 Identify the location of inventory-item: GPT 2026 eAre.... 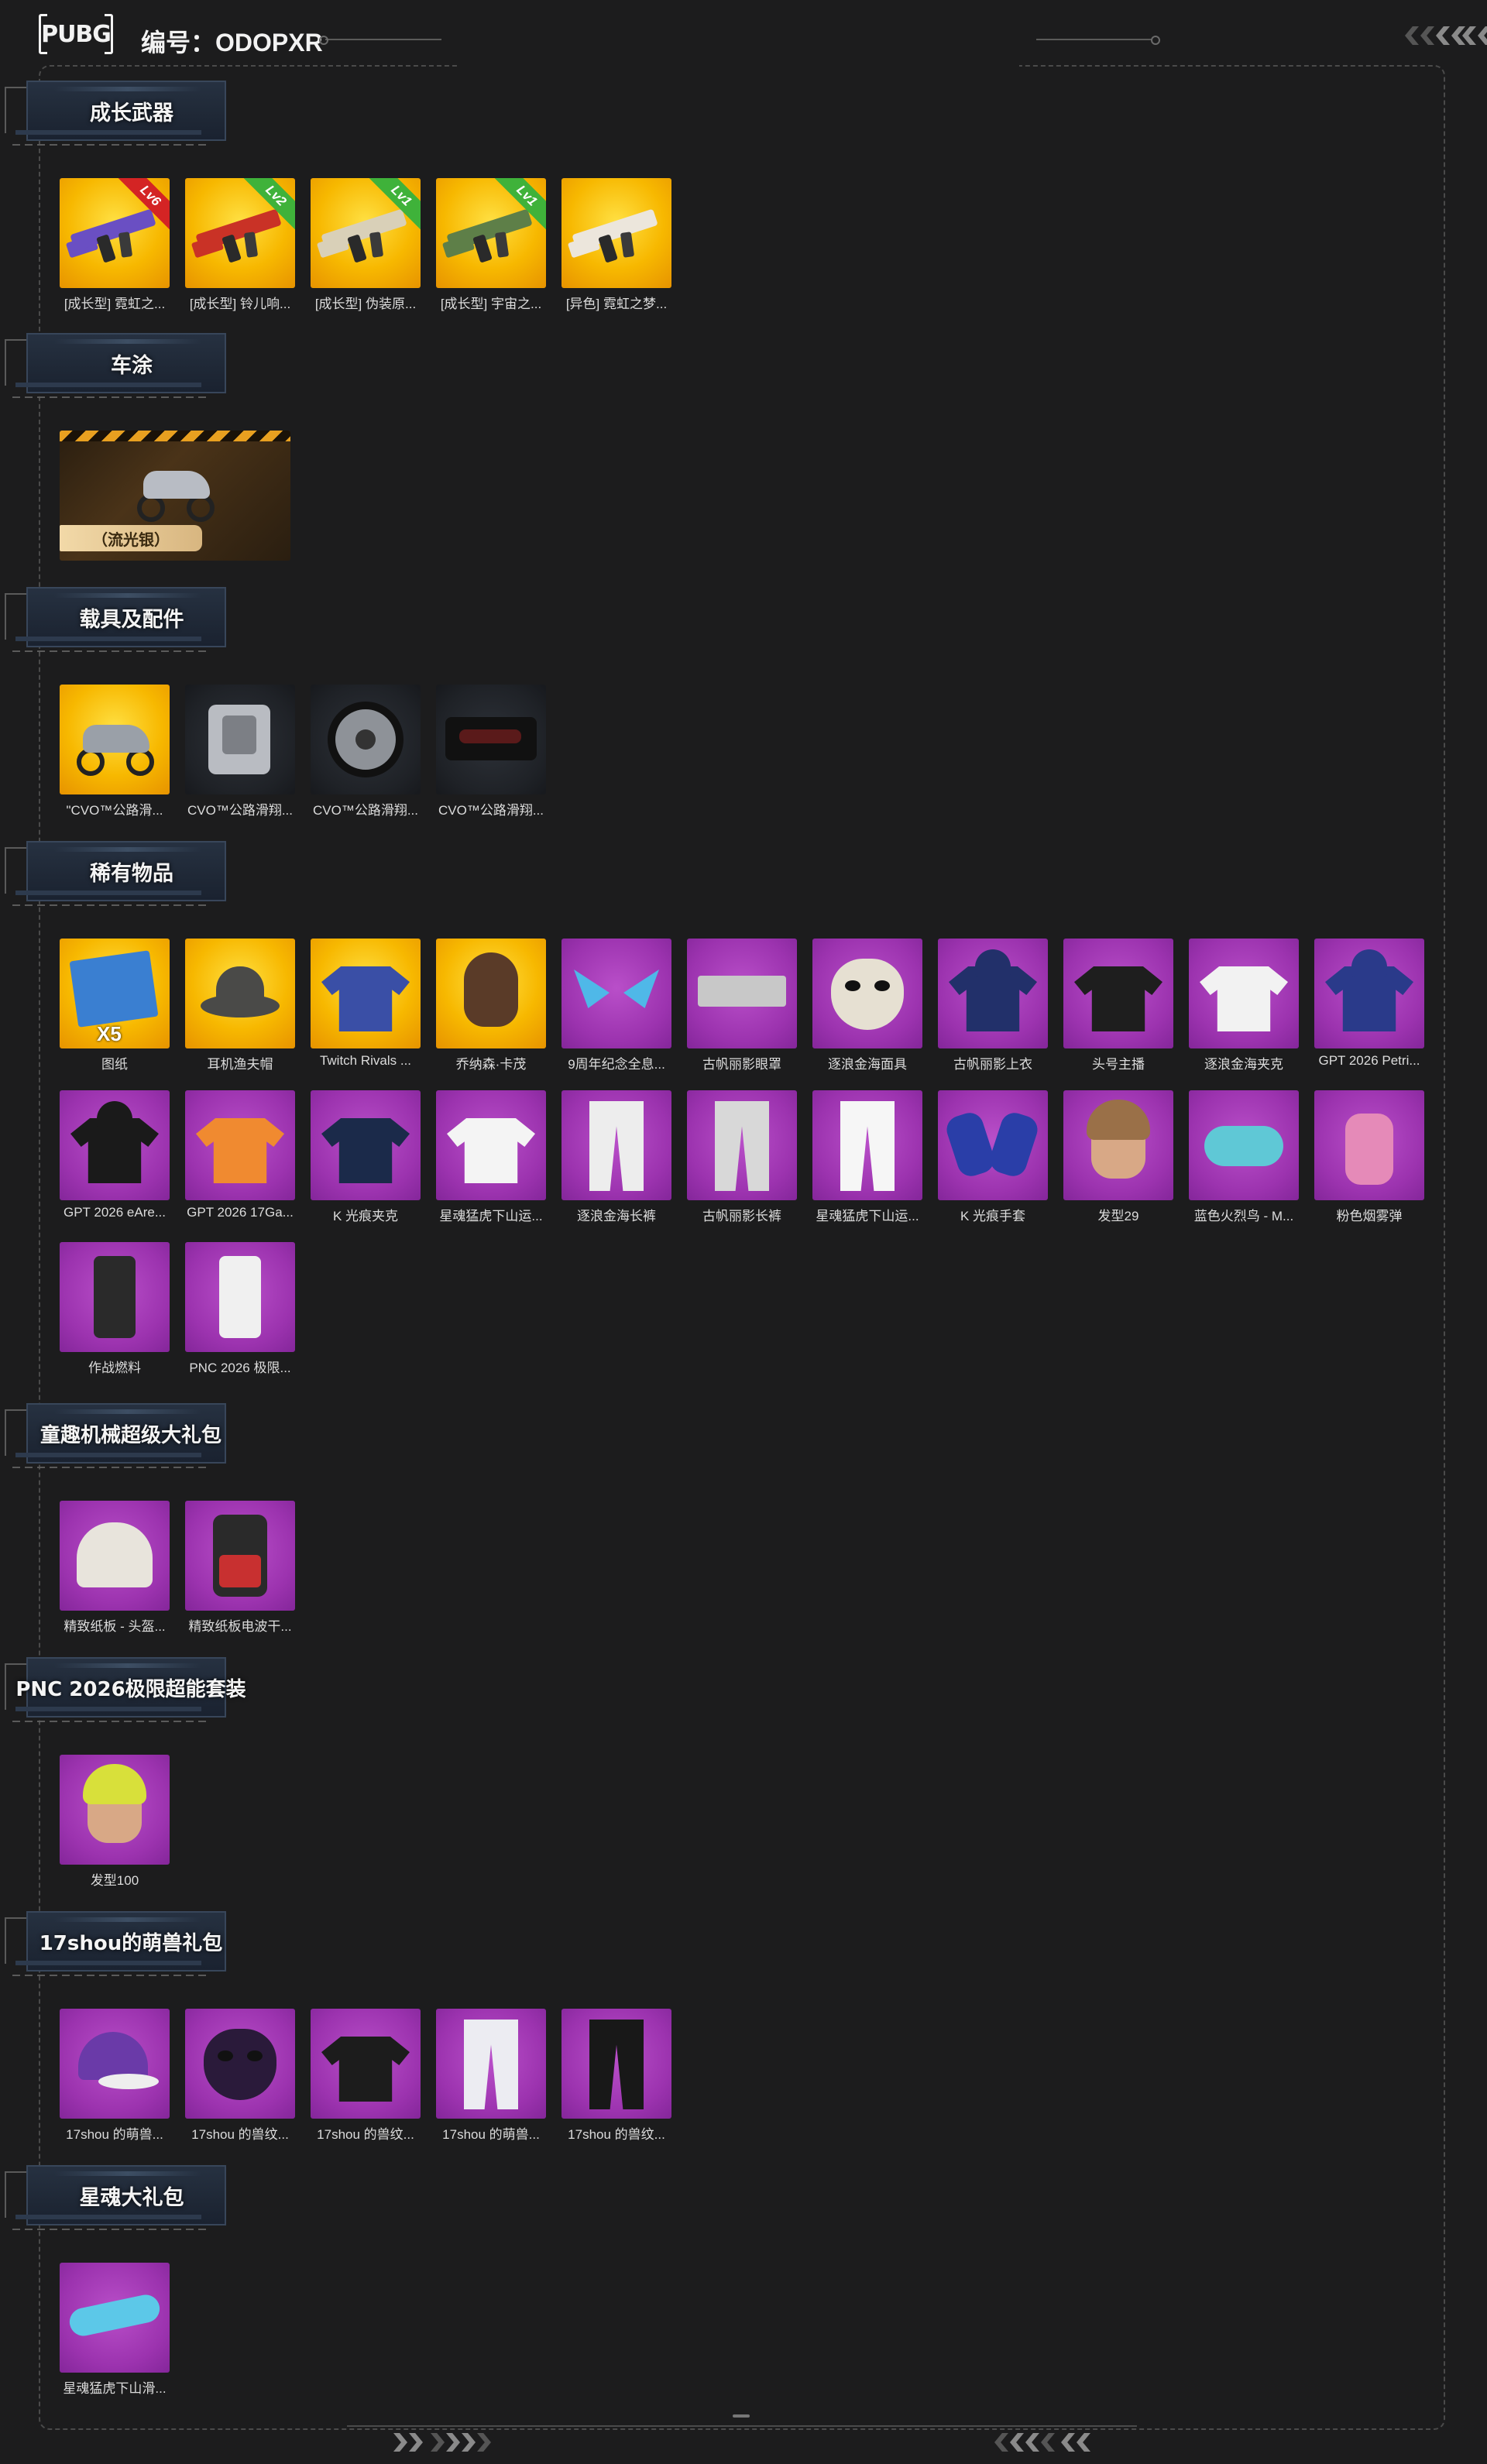
(115, 1155).